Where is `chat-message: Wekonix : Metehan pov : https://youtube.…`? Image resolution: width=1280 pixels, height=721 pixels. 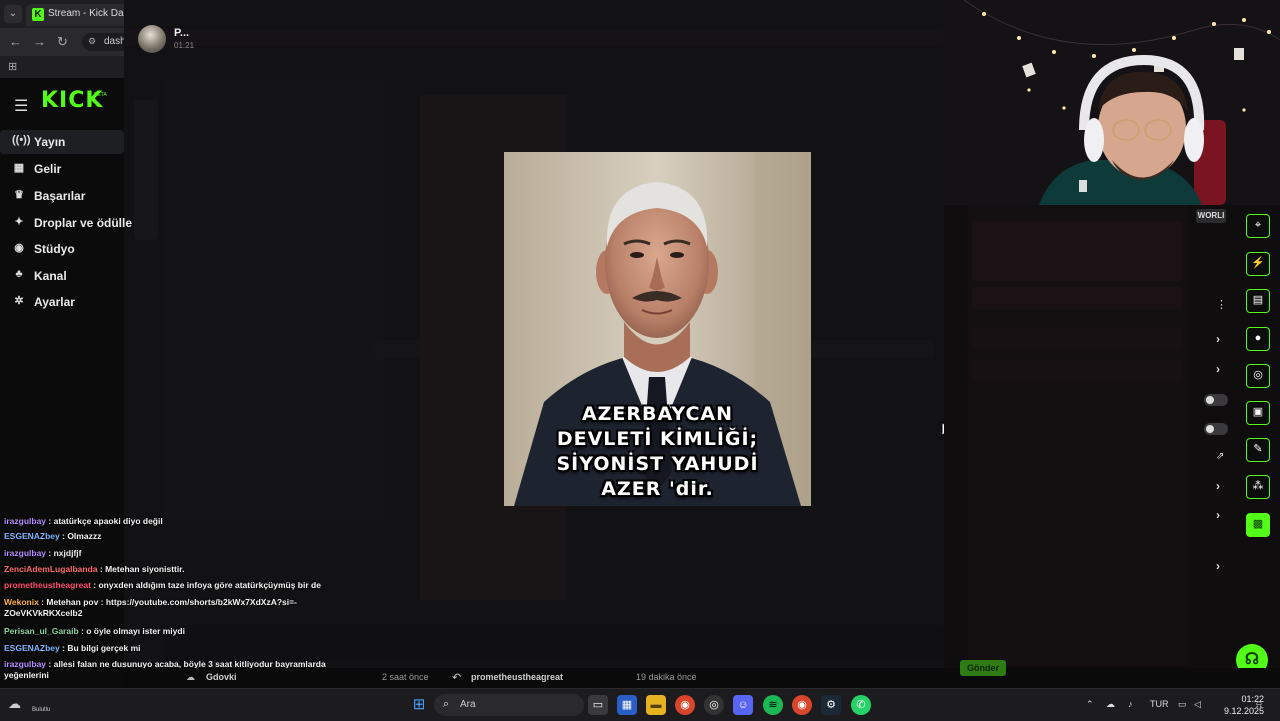
chat-message: Wekonix : Metehan pov : https://youtube.… is located at coordinates (170, 608).